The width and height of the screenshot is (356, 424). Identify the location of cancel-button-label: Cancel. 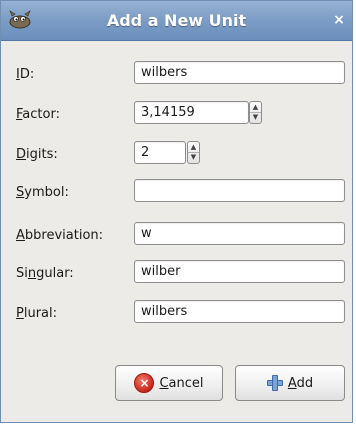
(181, 383).